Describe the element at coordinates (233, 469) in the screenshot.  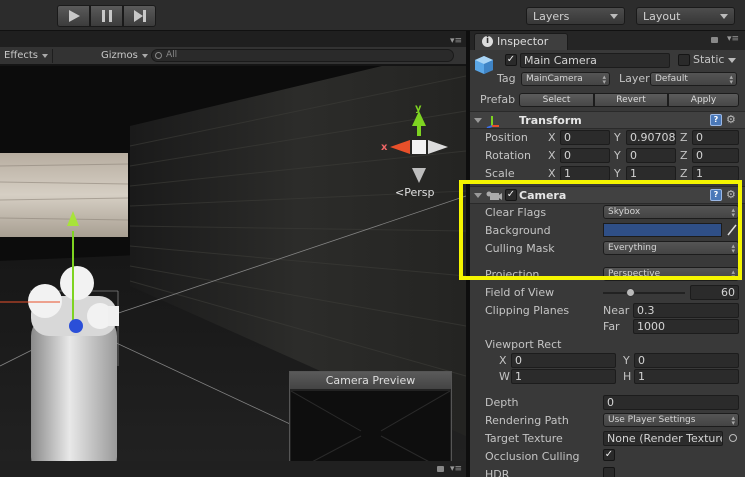
I see `scene-footer: ▾≡` at that location.